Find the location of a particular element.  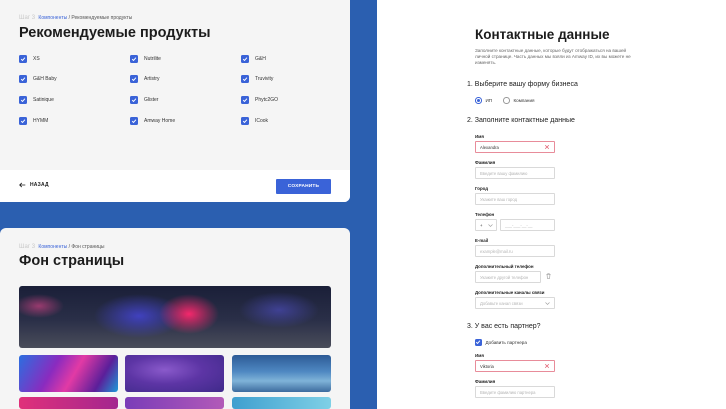

checkbox-label: Satinique is located at coordinates (43, 100).